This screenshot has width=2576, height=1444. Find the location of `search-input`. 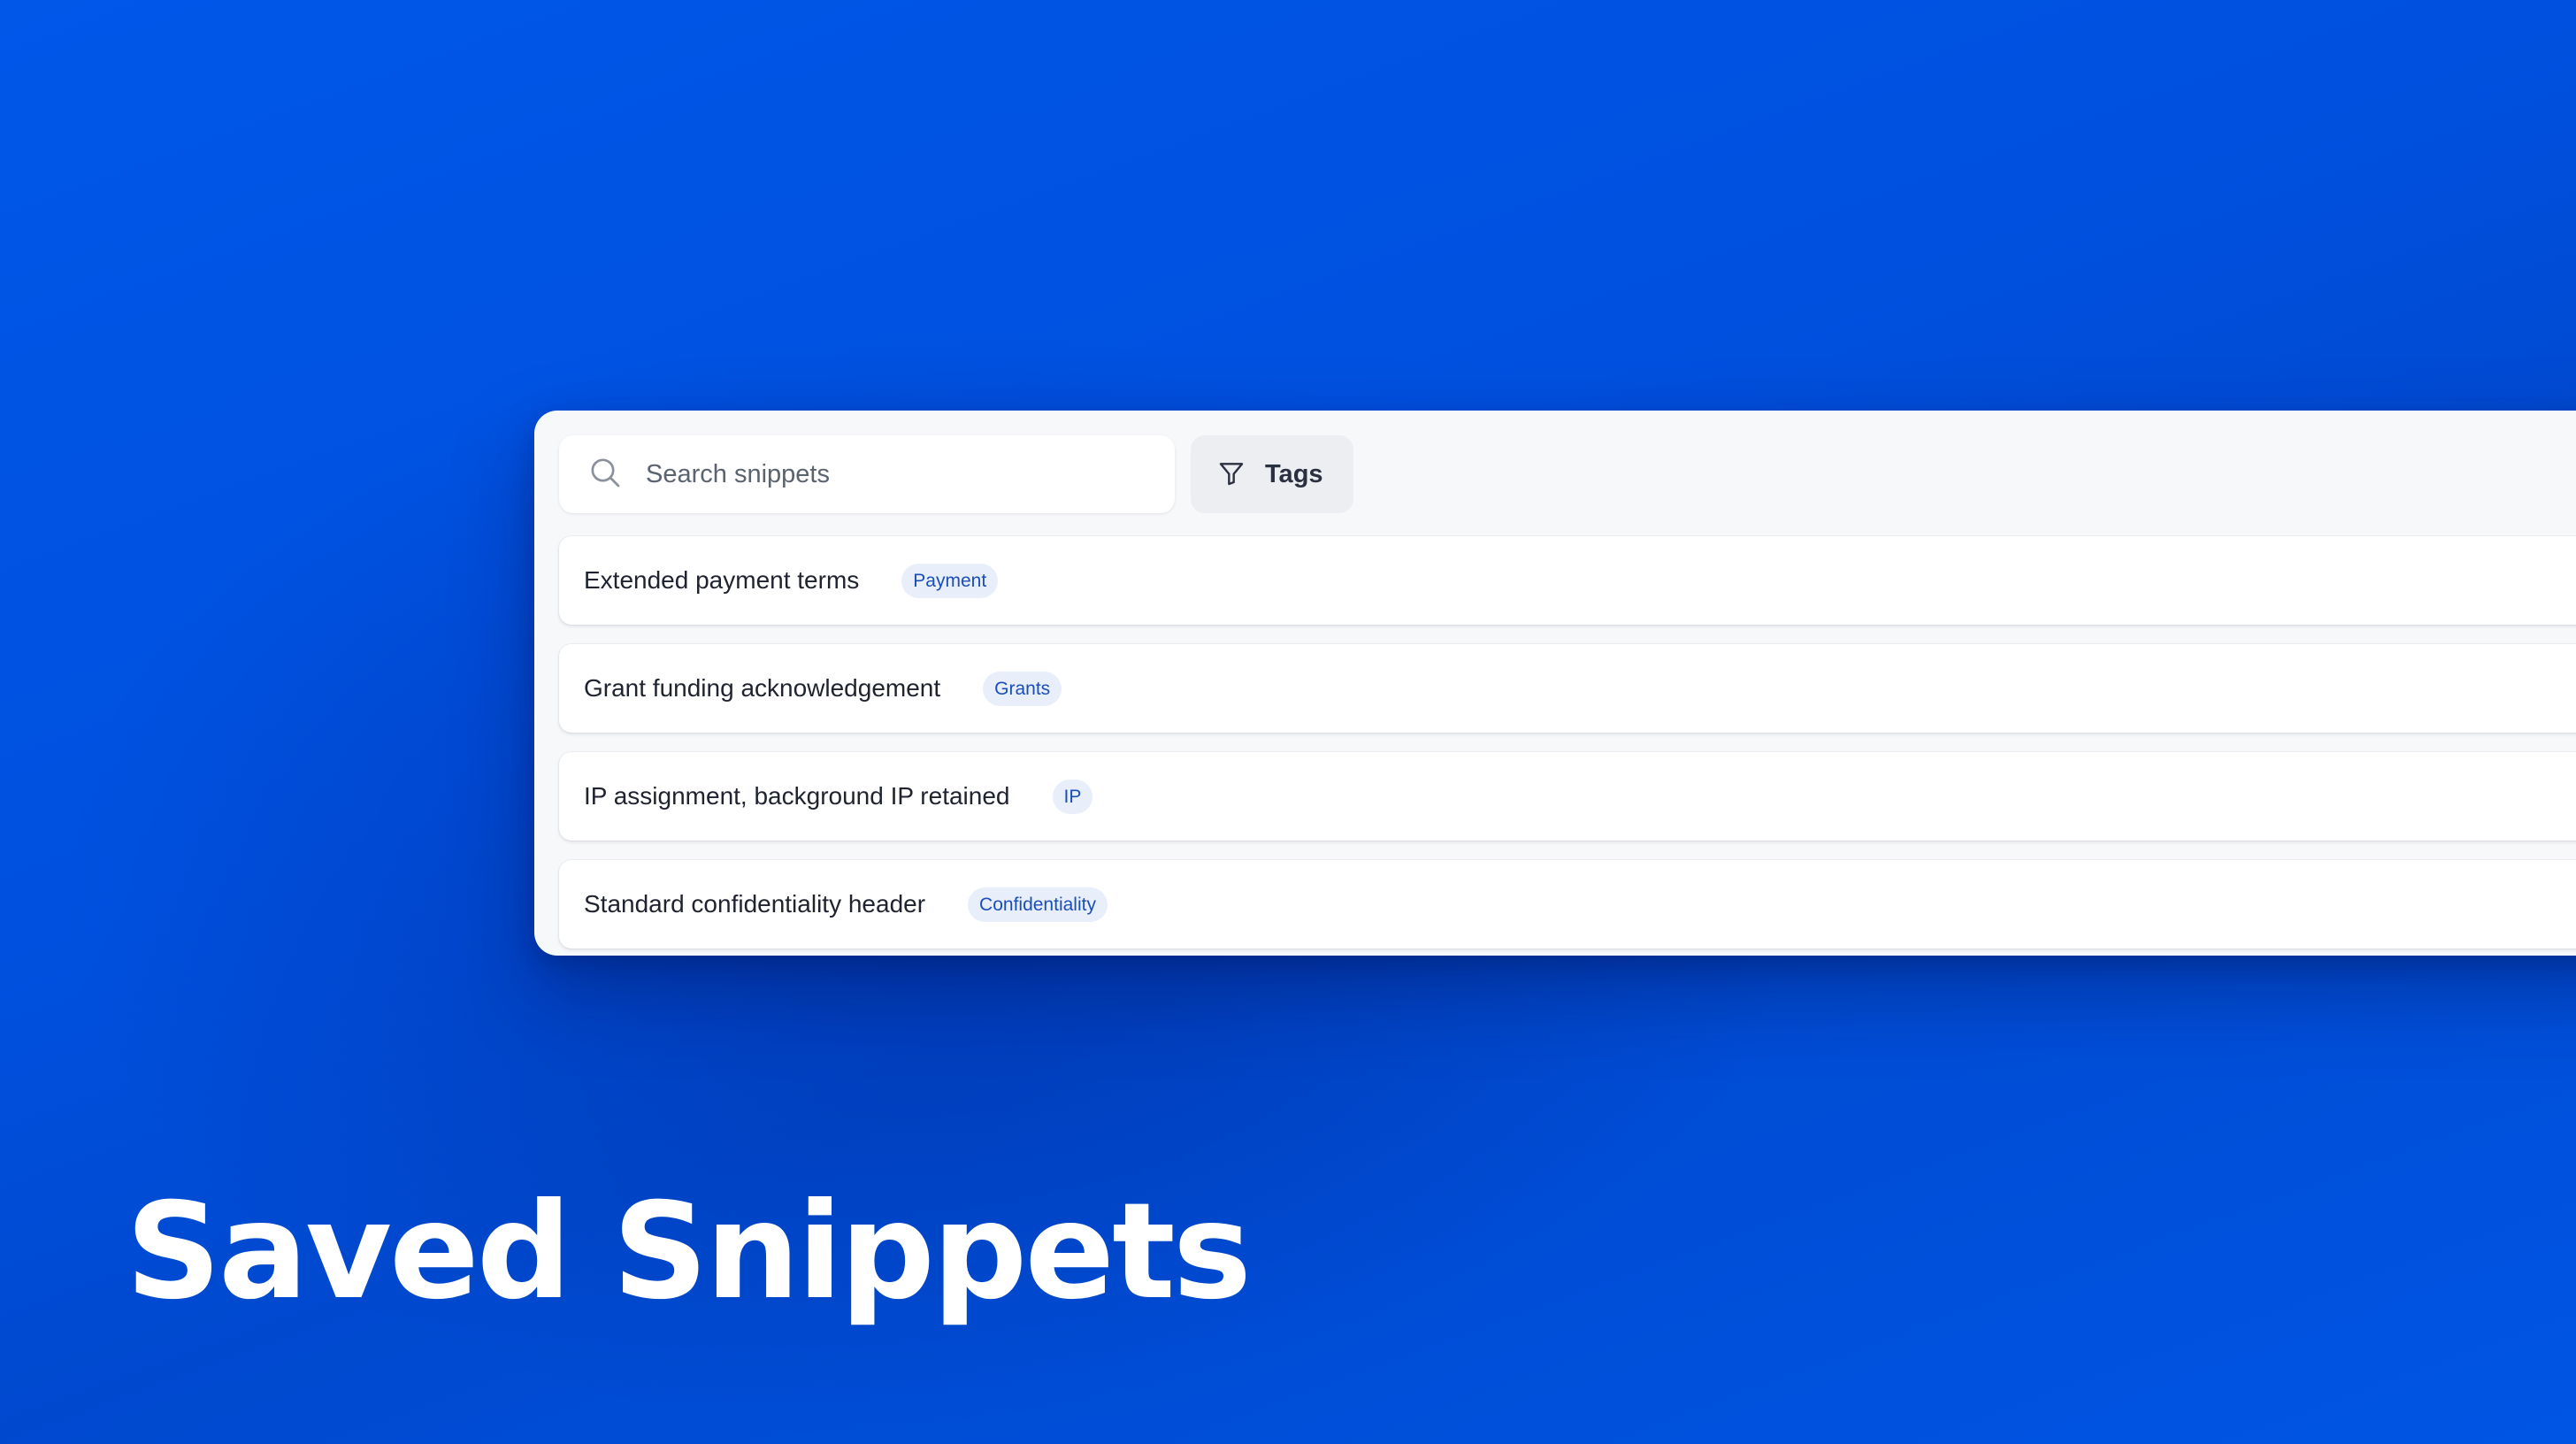

search-input is located at coordinates (893, 474).